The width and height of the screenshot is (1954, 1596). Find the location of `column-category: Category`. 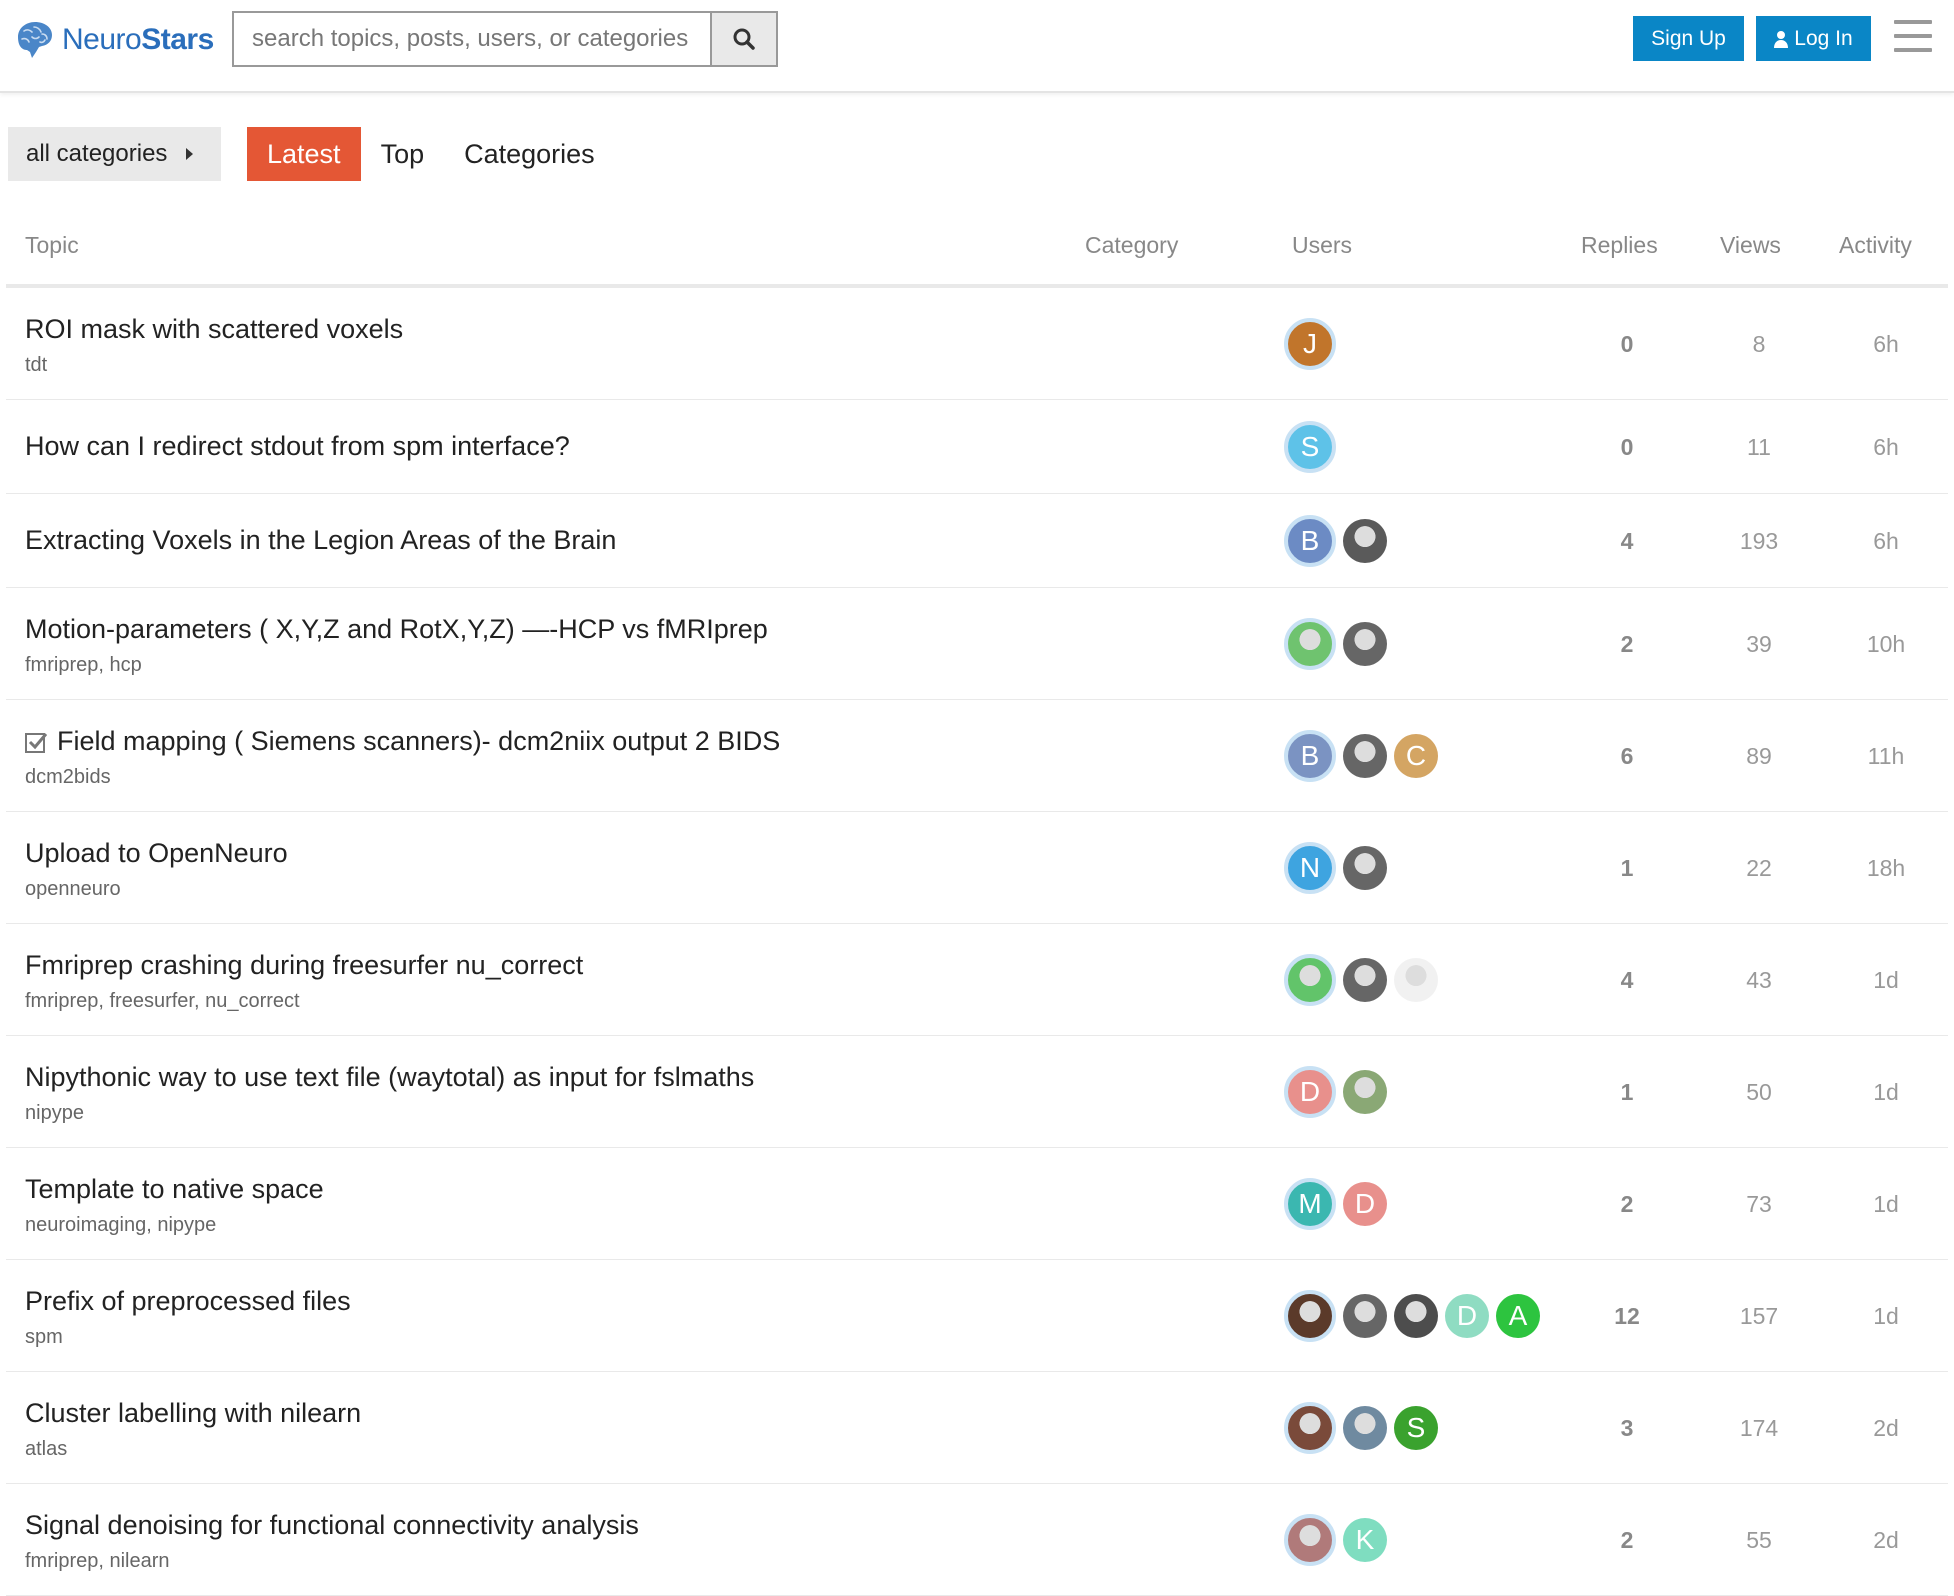

column-category: Category is located at coordinates (1131, 245).